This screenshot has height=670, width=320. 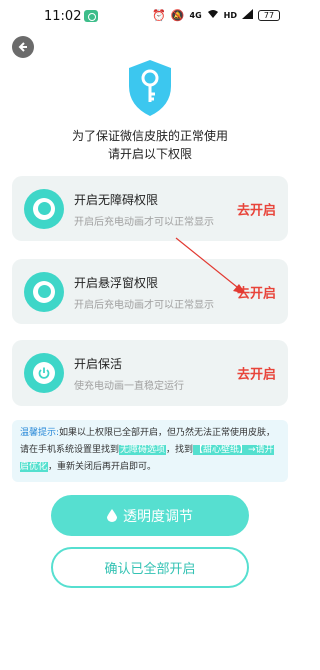 I want to click on status-bar: 11:02 ⏰ 🔕 4G HD 77, so click(x=150, y=15).